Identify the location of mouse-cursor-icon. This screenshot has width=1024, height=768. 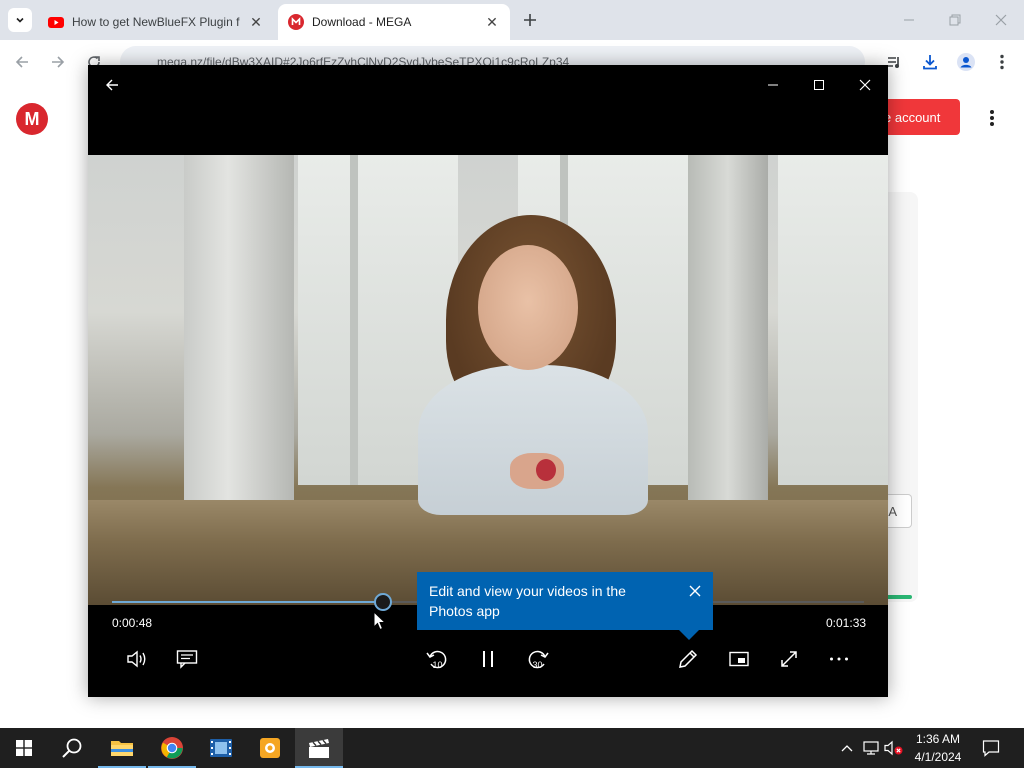
(380, 621).